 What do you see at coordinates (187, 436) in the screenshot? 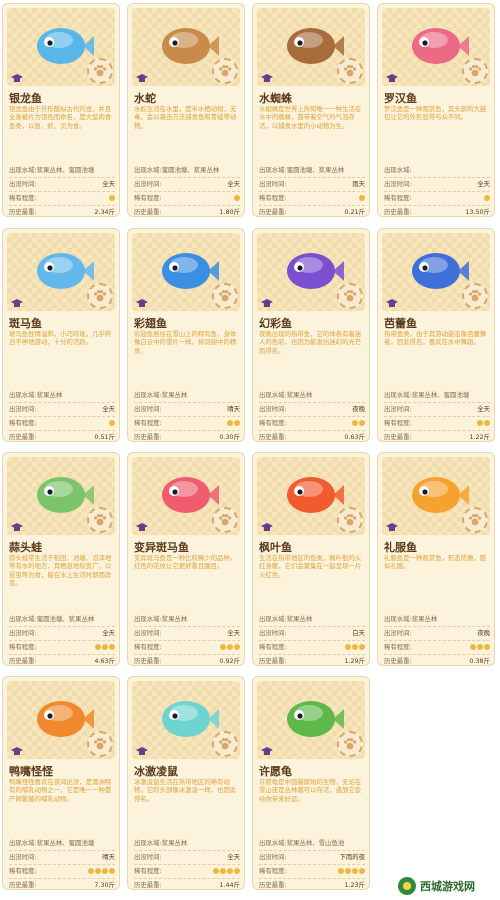
I see `history-row: 历史最重: 0.30斤` at bounding box center [187, 436].